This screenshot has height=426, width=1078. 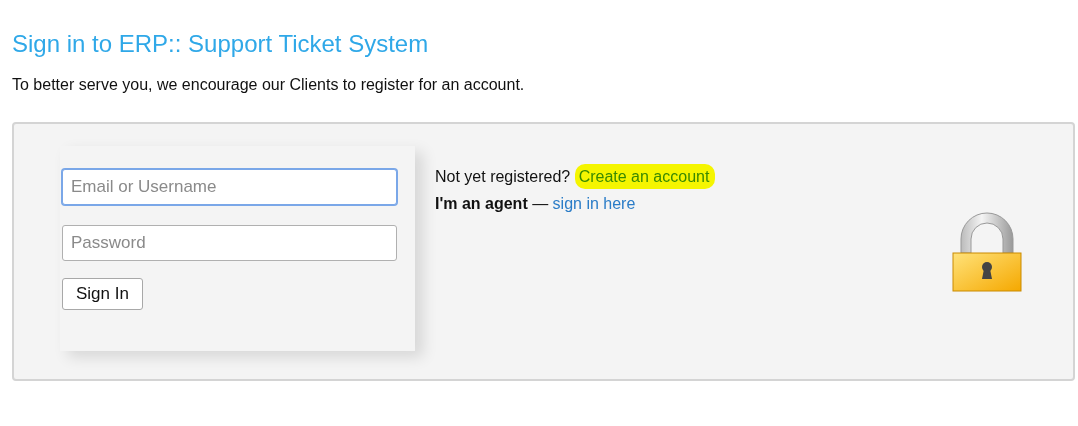 What do you see at coordinates (645, 176) in the screenshot?
I see `register-link: Create an account` at bounding box center [645, 176].